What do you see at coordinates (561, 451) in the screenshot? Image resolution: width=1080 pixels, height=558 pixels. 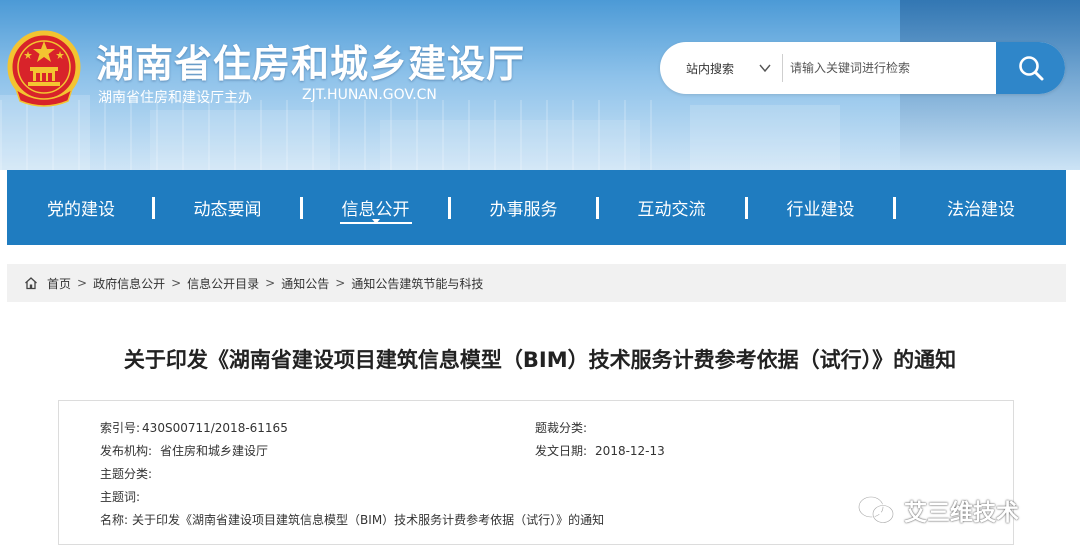 I see `meta-date-label: 发文日期:` at bounding box center [561, 451].